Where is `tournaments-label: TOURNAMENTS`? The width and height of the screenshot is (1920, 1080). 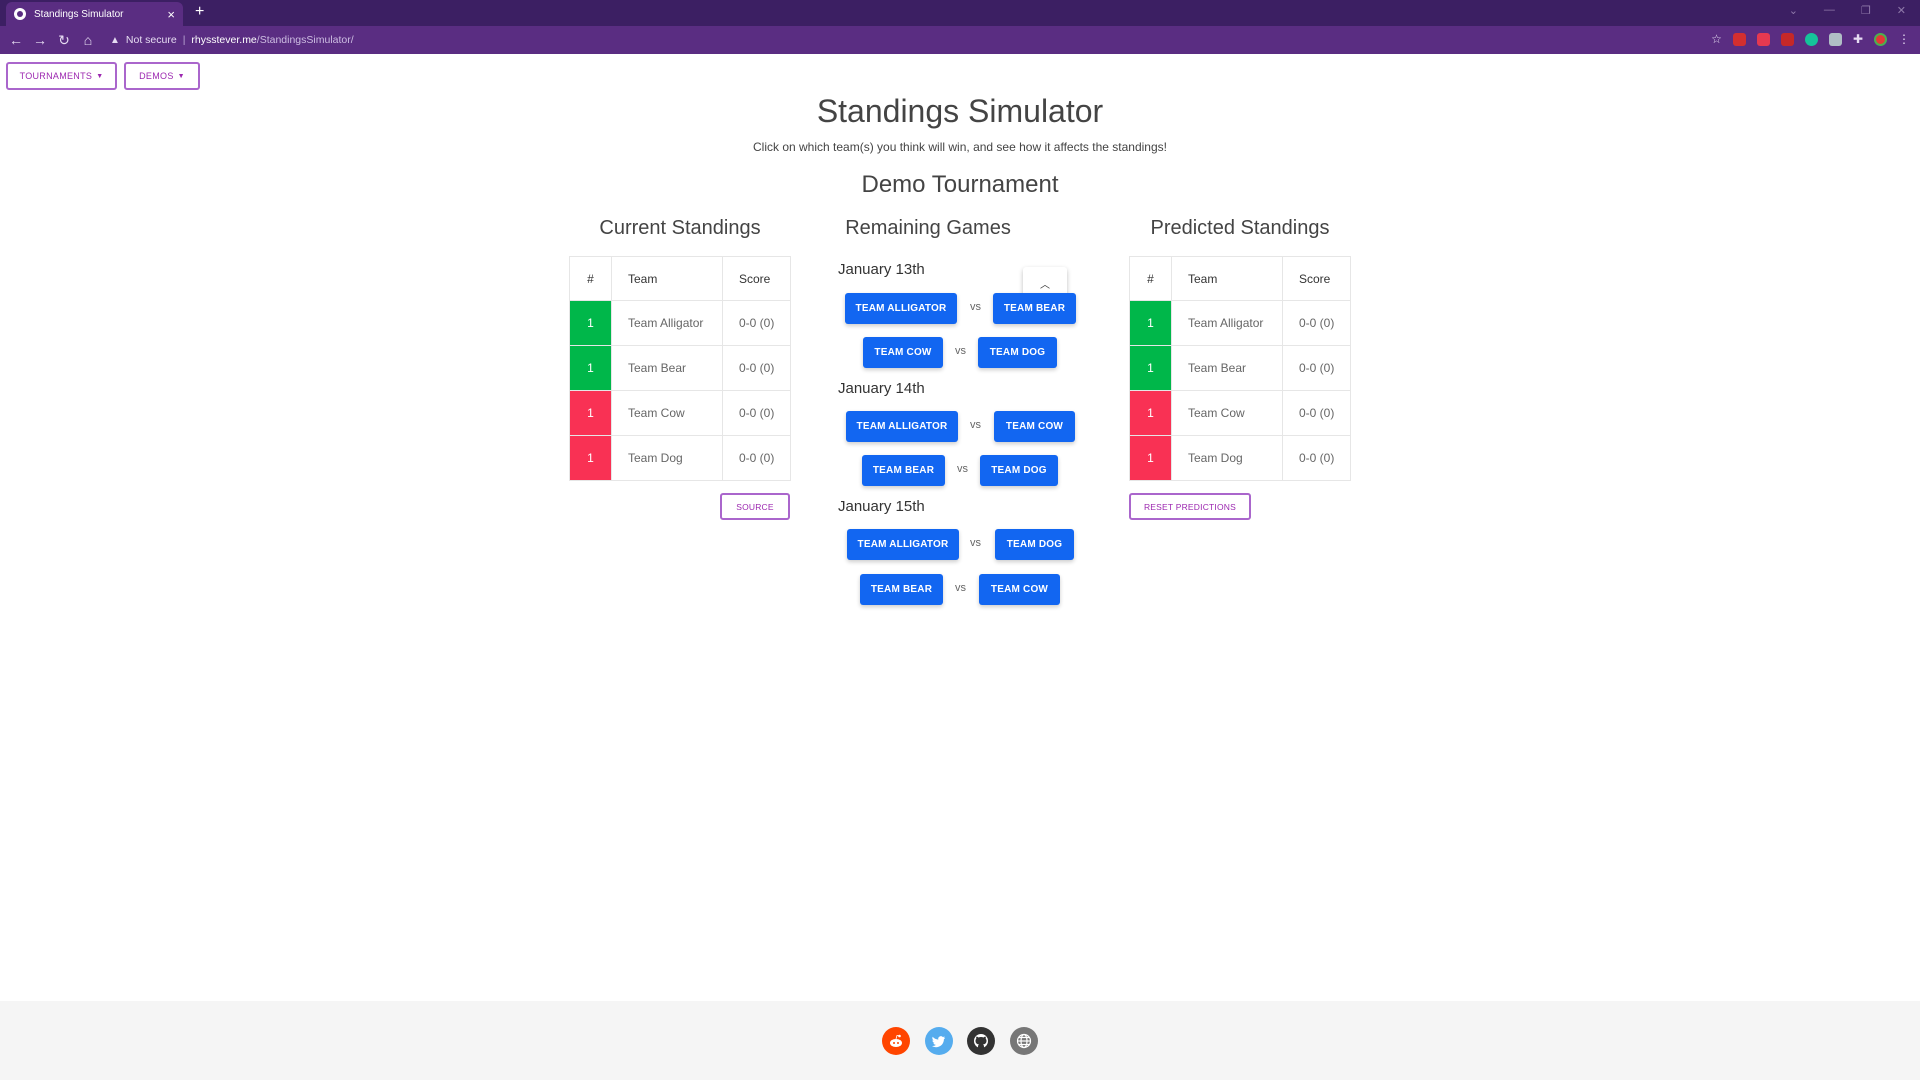
tournaments-label: TOURNAMENTS is located at coordinates (56, 76).